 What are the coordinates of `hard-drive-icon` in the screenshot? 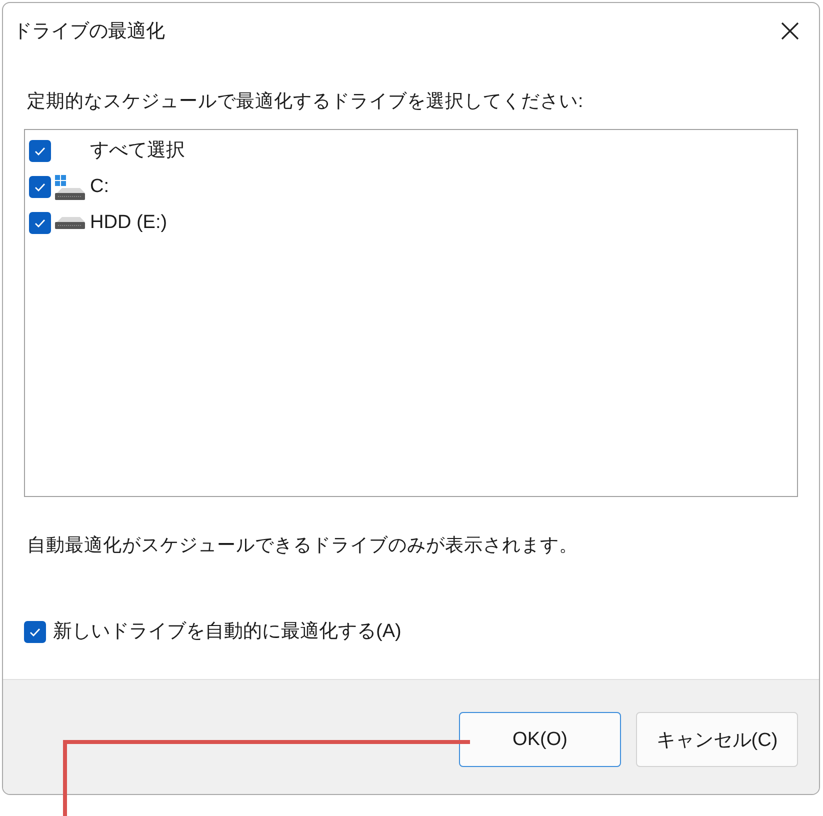 It's located at (70, 223).